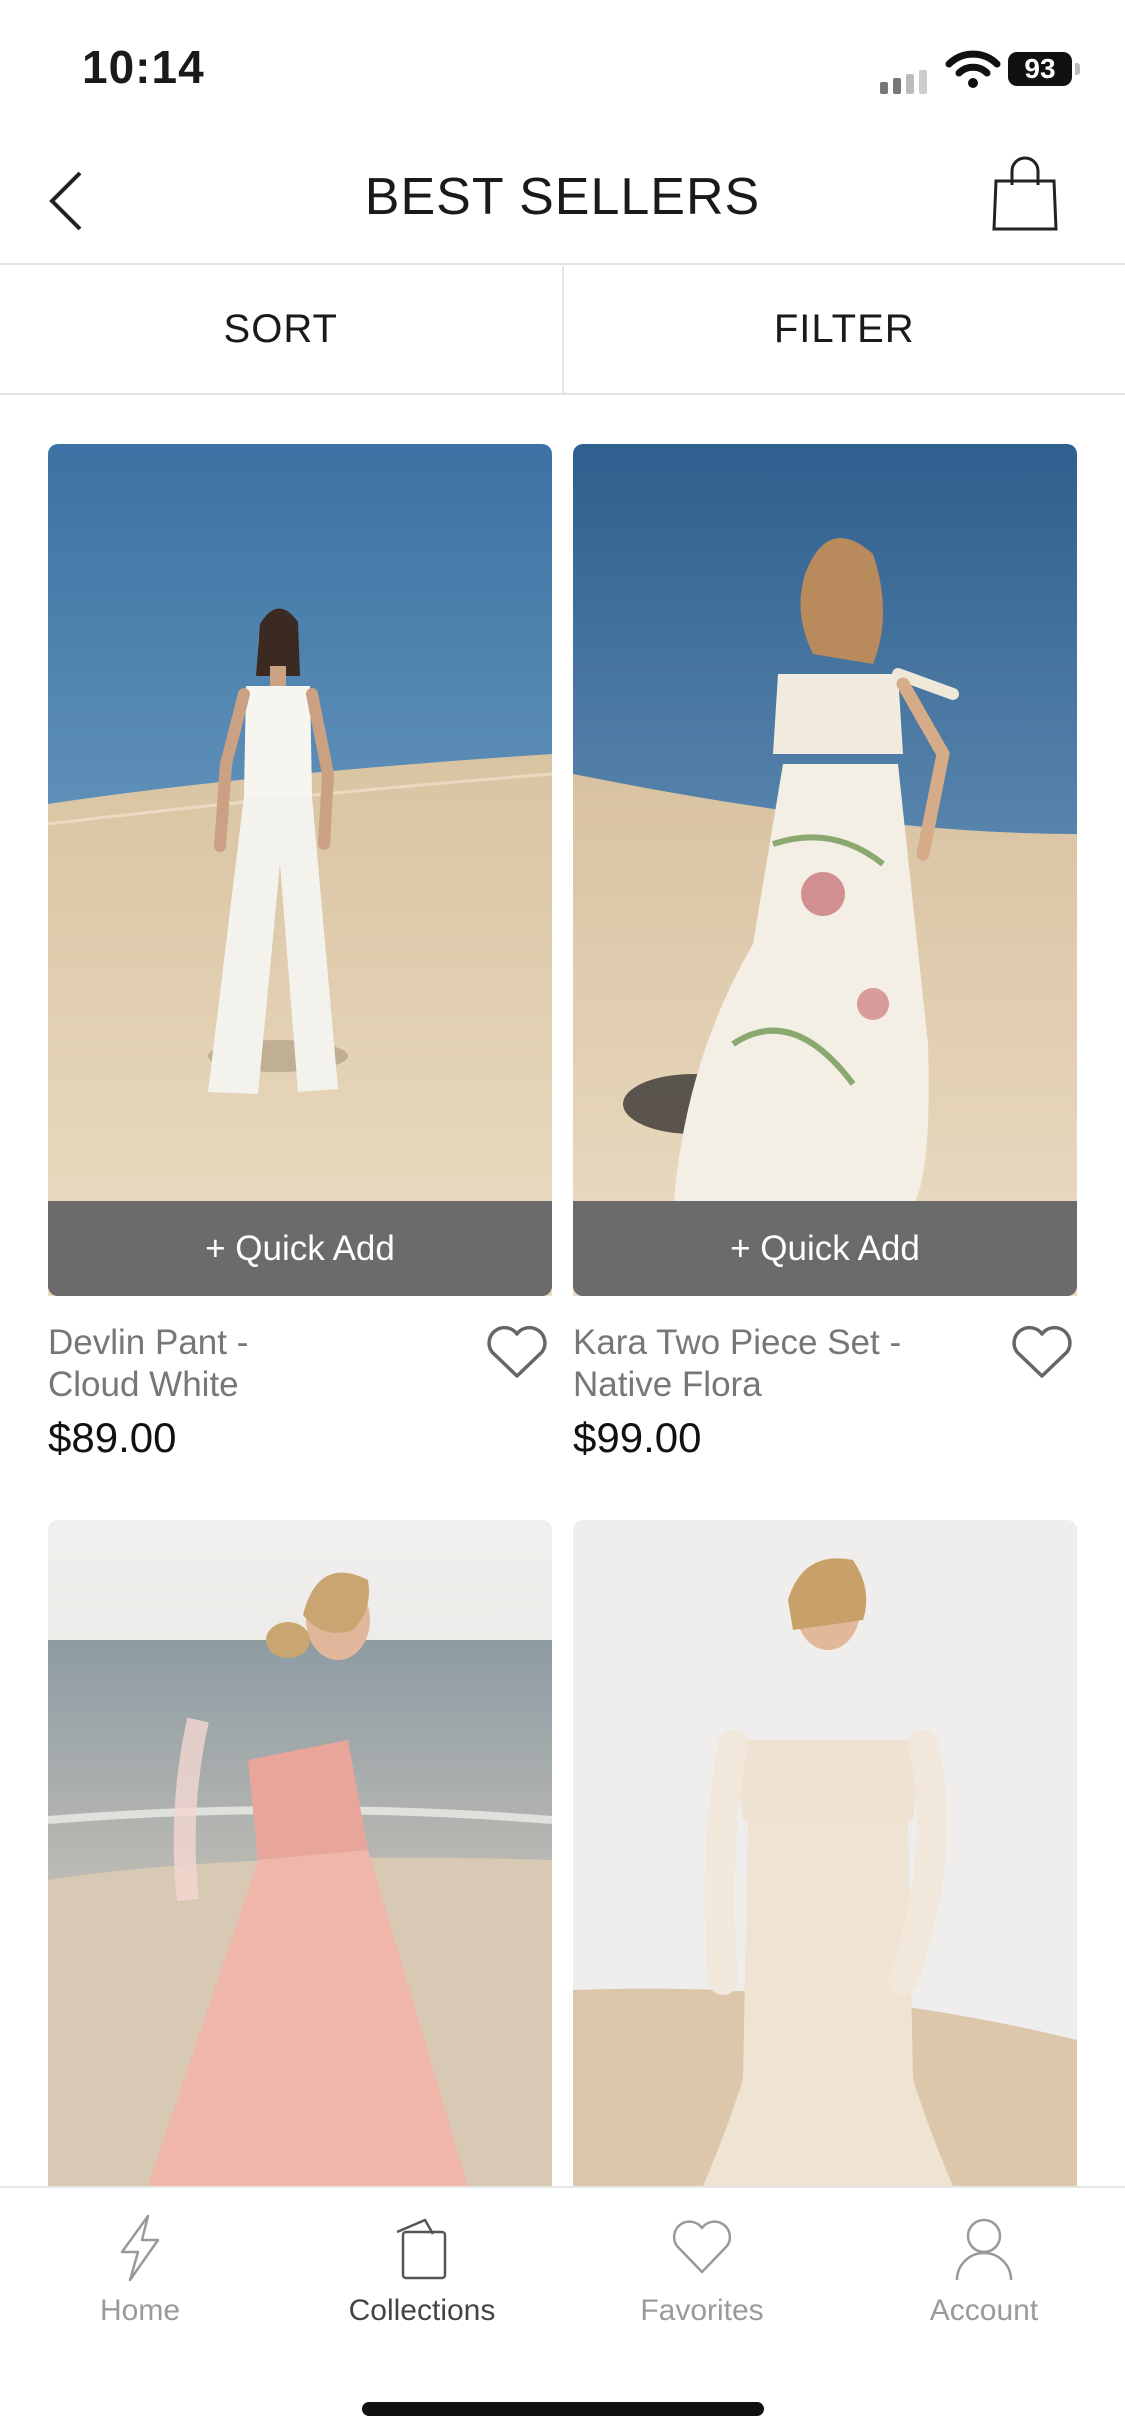 The width and height of the screenshot is (1125, 2436). I want to click on tab-favorites: Favorites, so click(702, 2270).